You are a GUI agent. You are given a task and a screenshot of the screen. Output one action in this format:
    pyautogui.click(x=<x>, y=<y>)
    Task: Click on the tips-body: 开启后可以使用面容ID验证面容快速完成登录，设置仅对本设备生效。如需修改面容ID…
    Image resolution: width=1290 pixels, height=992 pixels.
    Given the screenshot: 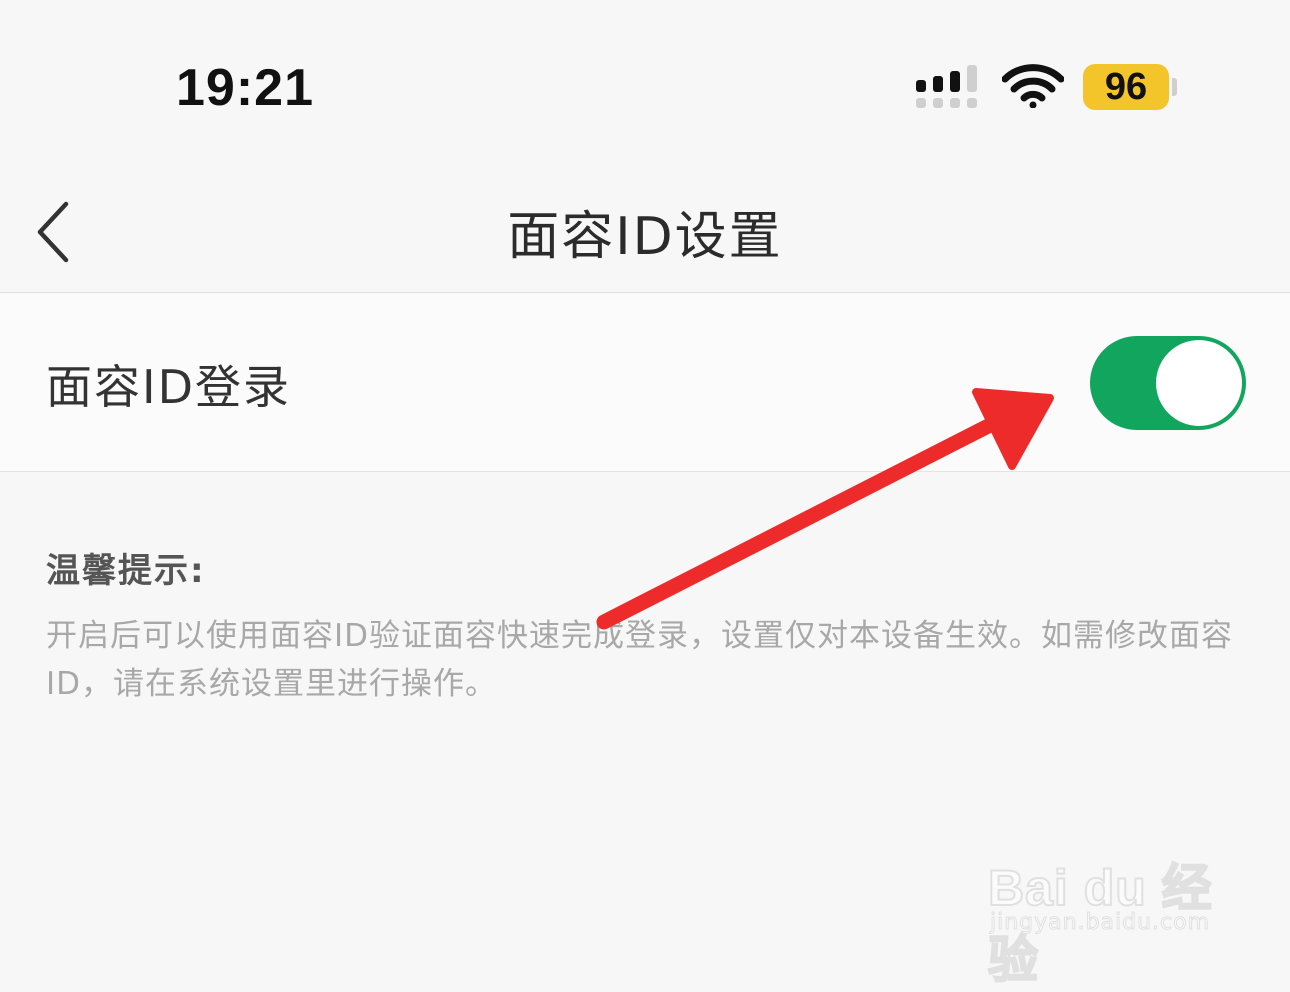 What is the action you would take?
    pyautogui.click(x=640, y=660)
    